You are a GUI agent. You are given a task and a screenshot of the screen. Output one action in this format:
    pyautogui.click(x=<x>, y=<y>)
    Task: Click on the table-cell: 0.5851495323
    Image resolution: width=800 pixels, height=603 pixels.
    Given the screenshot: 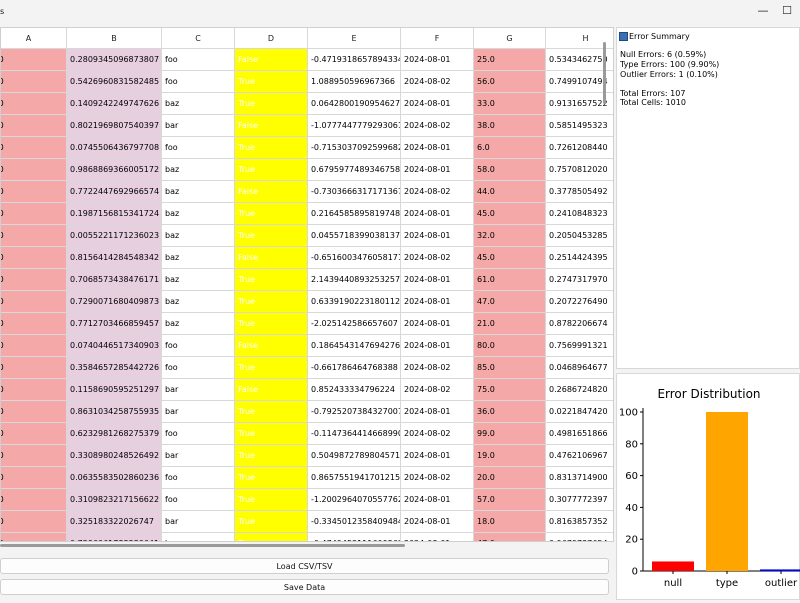 What is the action you would take?
    pyautogui.click(x=579, y=126)
    